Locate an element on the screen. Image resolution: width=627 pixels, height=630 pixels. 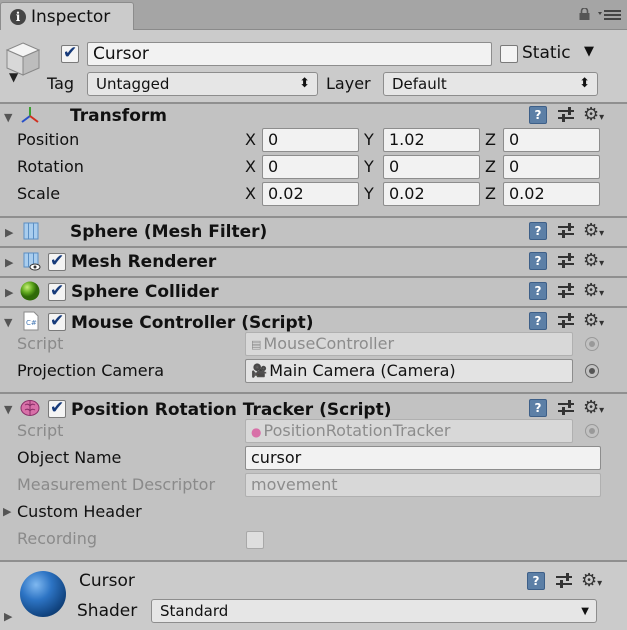
tag-value: Untagged is located at coordinates (133, 84).